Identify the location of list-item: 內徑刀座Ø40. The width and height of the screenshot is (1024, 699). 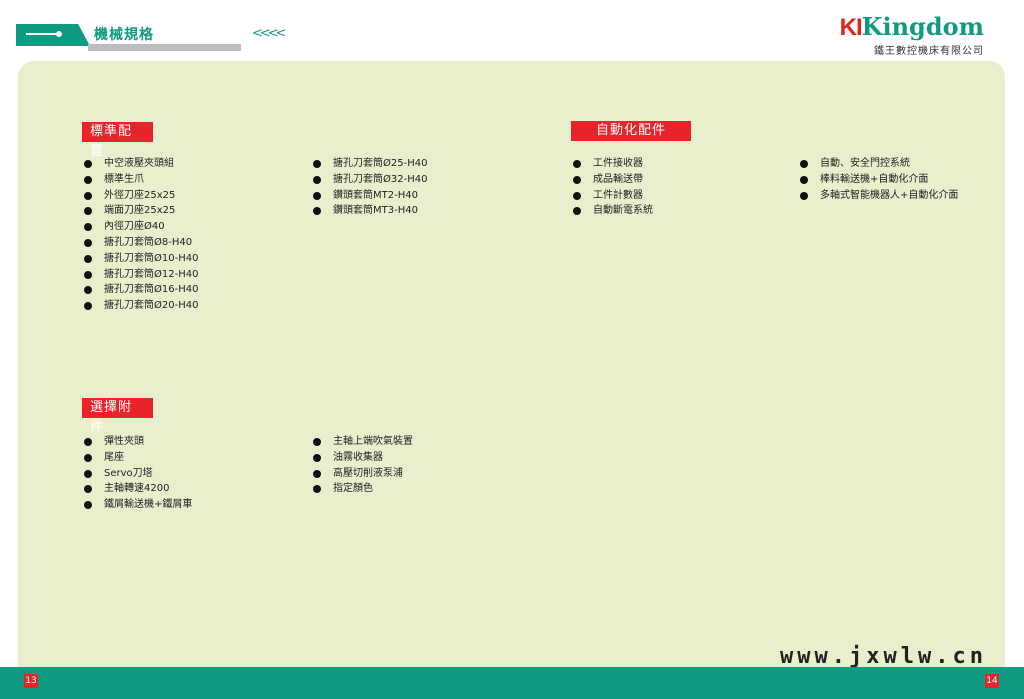
(141, 227).